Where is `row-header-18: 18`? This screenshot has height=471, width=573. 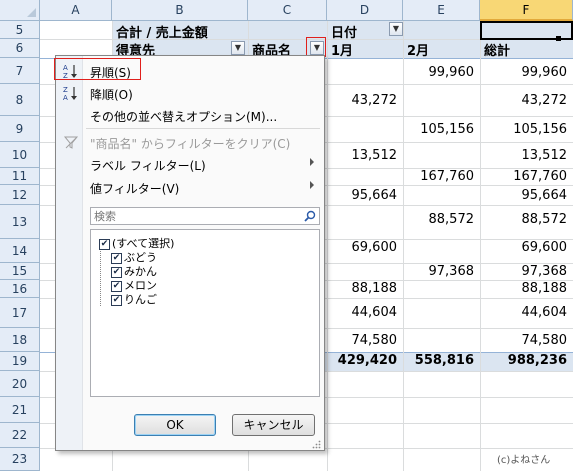 row-header-18: 18 is located at coordinates (20, 340).